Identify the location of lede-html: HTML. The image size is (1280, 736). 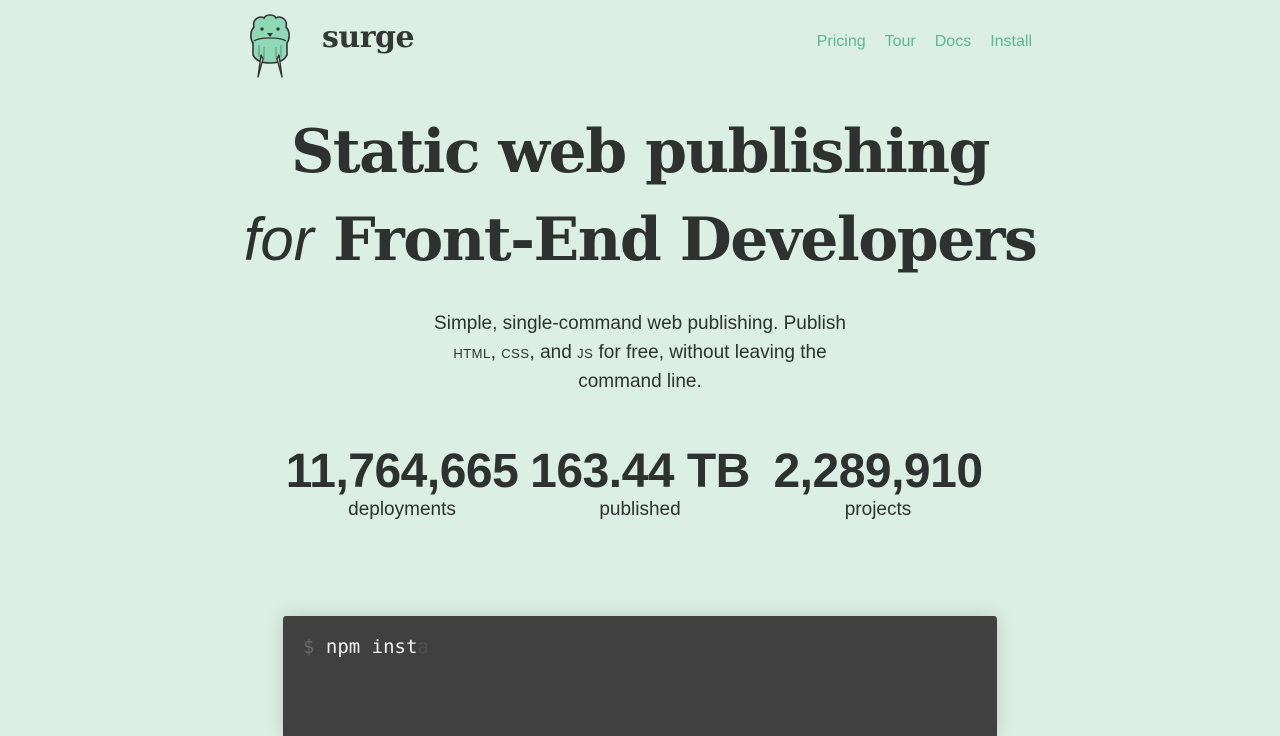
(472, 352).